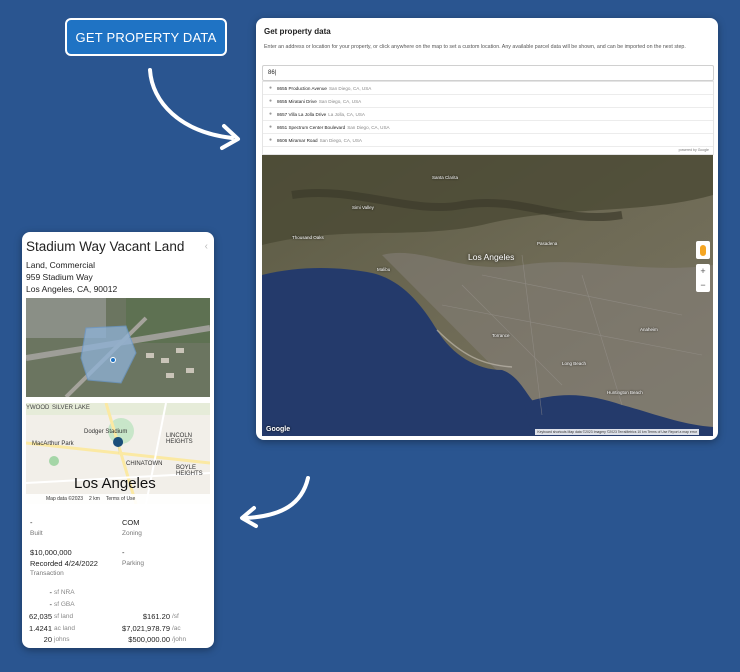 Image resolution: width=740 pixels, height=672 pixels. Describe the element at coordinates (625, 392) in the screenshot. I see `map-place-label: Huntington Beach` at that location.